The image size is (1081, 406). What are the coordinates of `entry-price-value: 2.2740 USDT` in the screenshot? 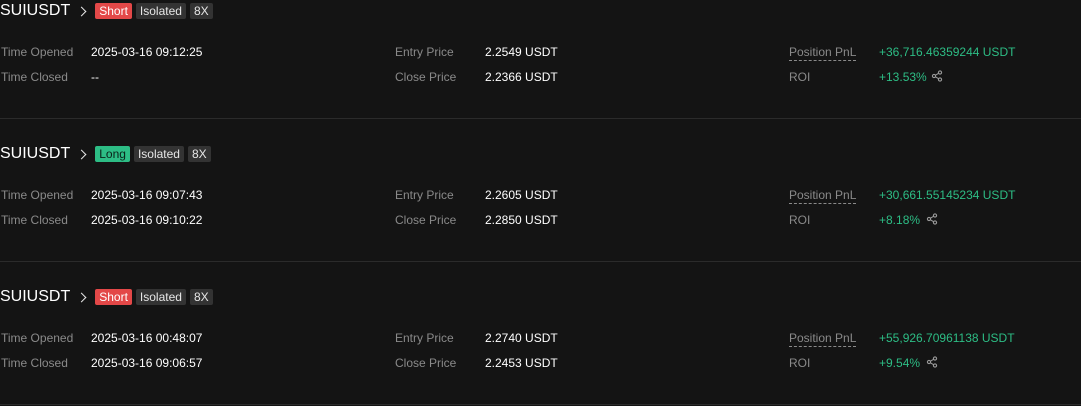 It's located at (521, 338).